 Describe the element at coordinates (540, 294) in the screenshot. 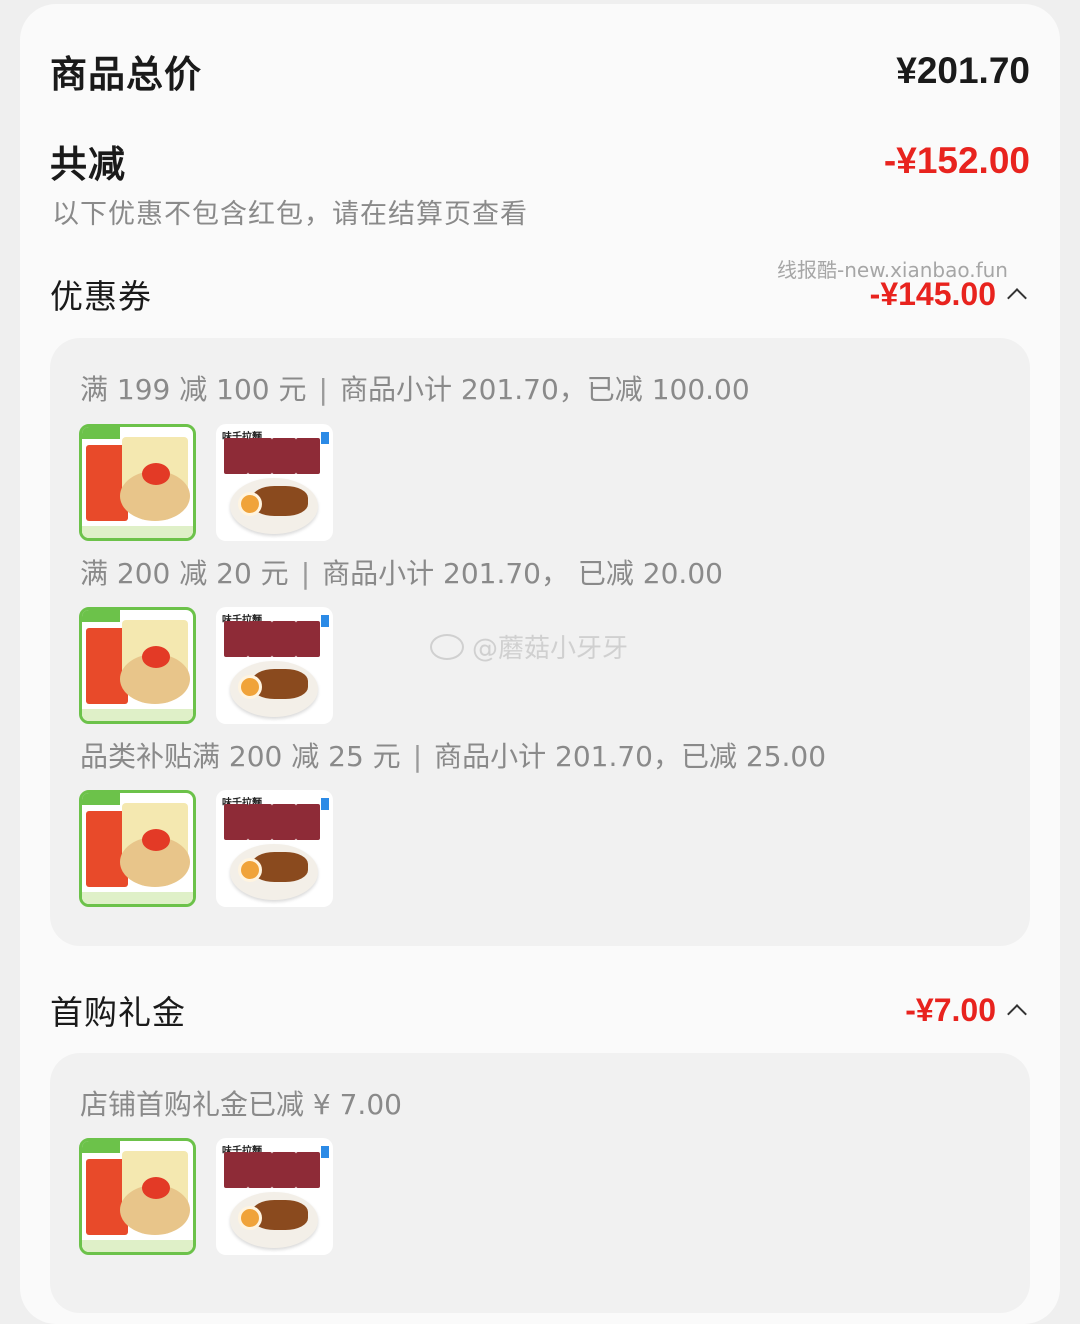

I see `coupon-section-header: 优惠券 -¥145.00` at that location.